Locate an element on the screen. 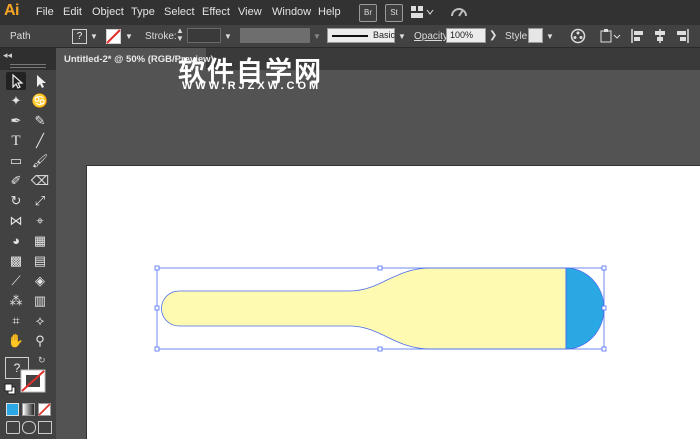 The image size is (700, 439). resize-handle-bottom-middle is located at coordinates (380, 349).